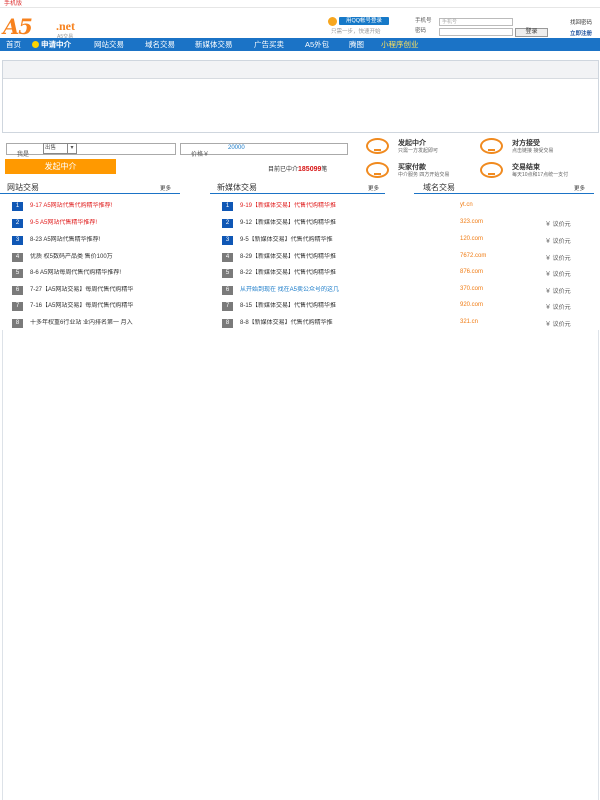 The image size is (600, 800). I want to click on login-button: 登录, so click(531, 32).